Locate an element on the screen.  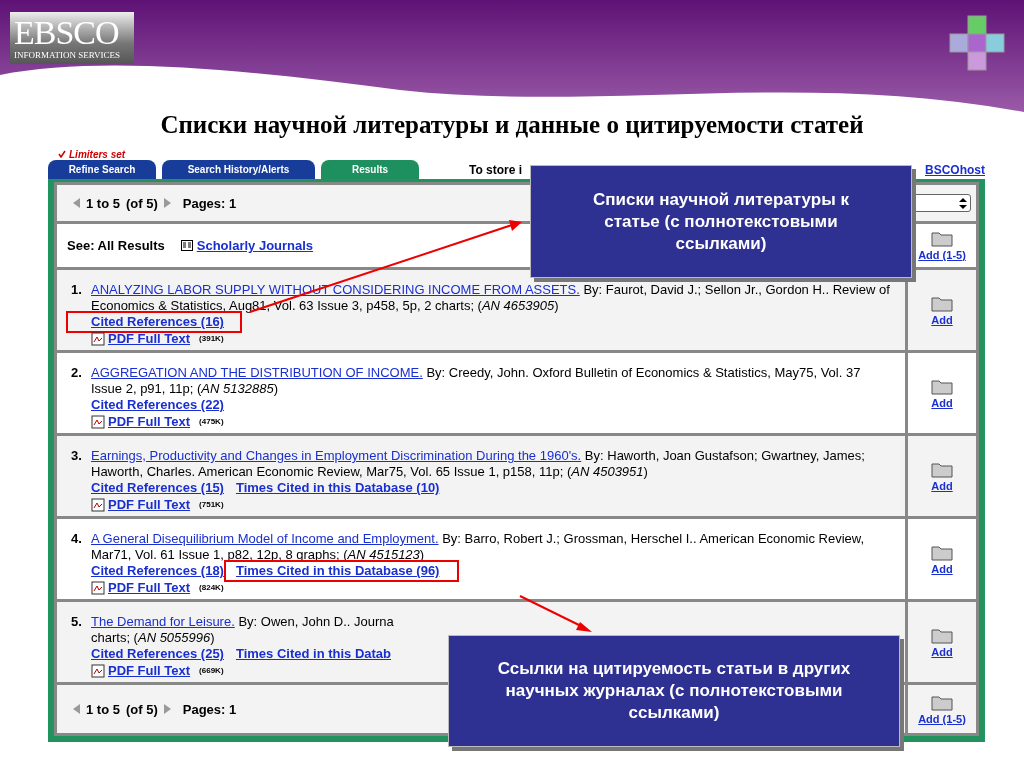
result-number: 1. is located at coordinates (76, 290).